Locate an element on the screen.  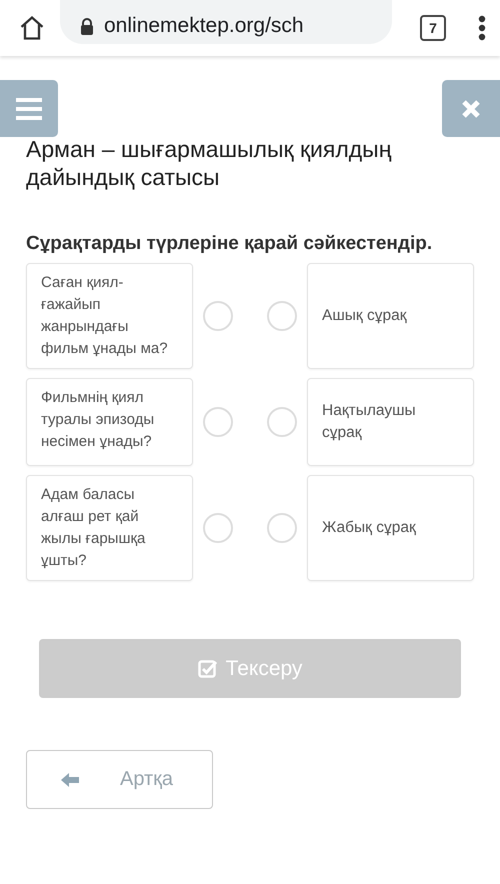
close-icon is located at coordinates (471, 108).